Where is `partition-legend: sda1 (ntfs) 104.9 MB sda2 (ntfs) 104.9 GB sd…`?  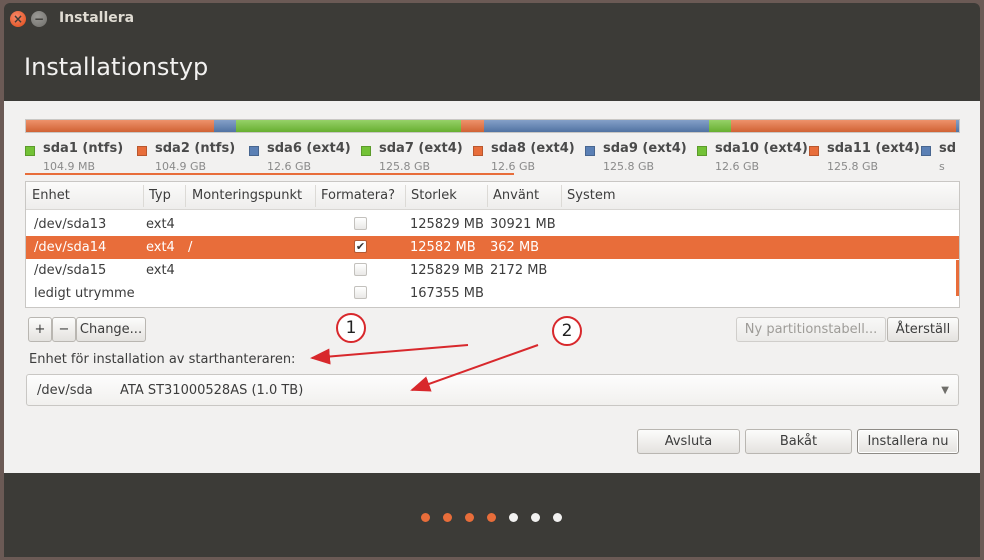 partition-legend: sda1 (ntfs) 104.9 MB sda2 (ntfs) 104.9 GB sd… is located at coordinates (492, 158).